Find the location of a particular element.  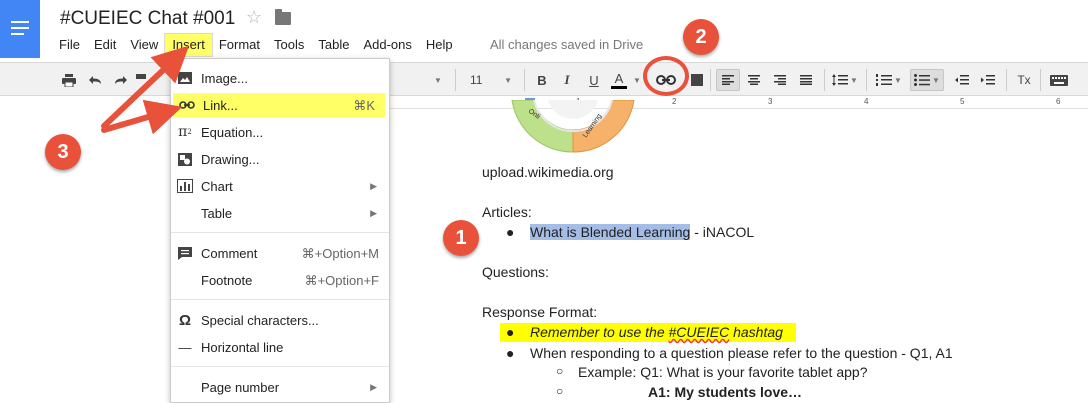

link-icon is located at coordinates (187, 105).